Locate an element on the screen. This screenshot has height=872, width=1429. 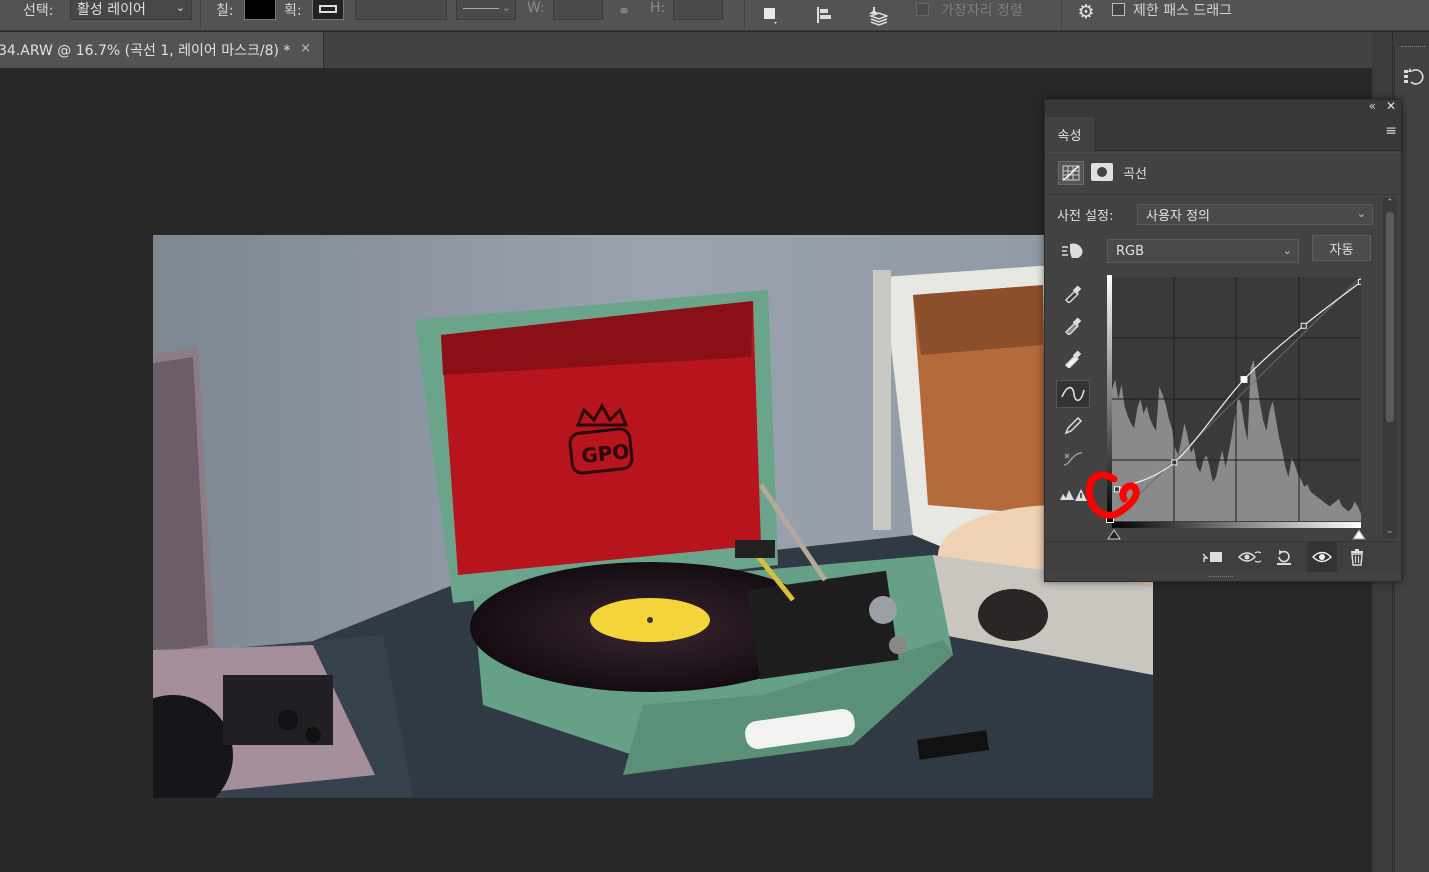
w-label: W: is located at coordinates (536, 8).